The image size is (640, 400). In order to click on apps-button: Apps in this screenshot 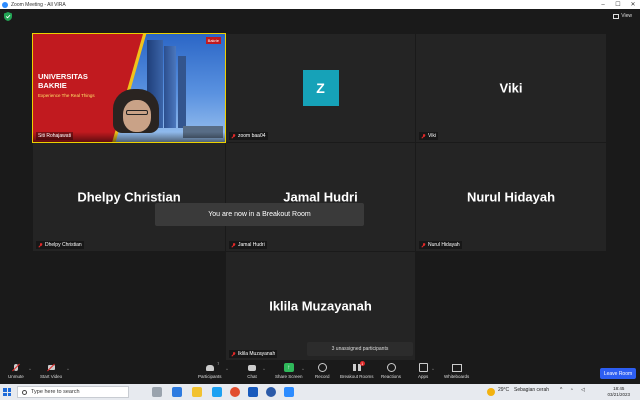, I will do `click(423, 371)`.